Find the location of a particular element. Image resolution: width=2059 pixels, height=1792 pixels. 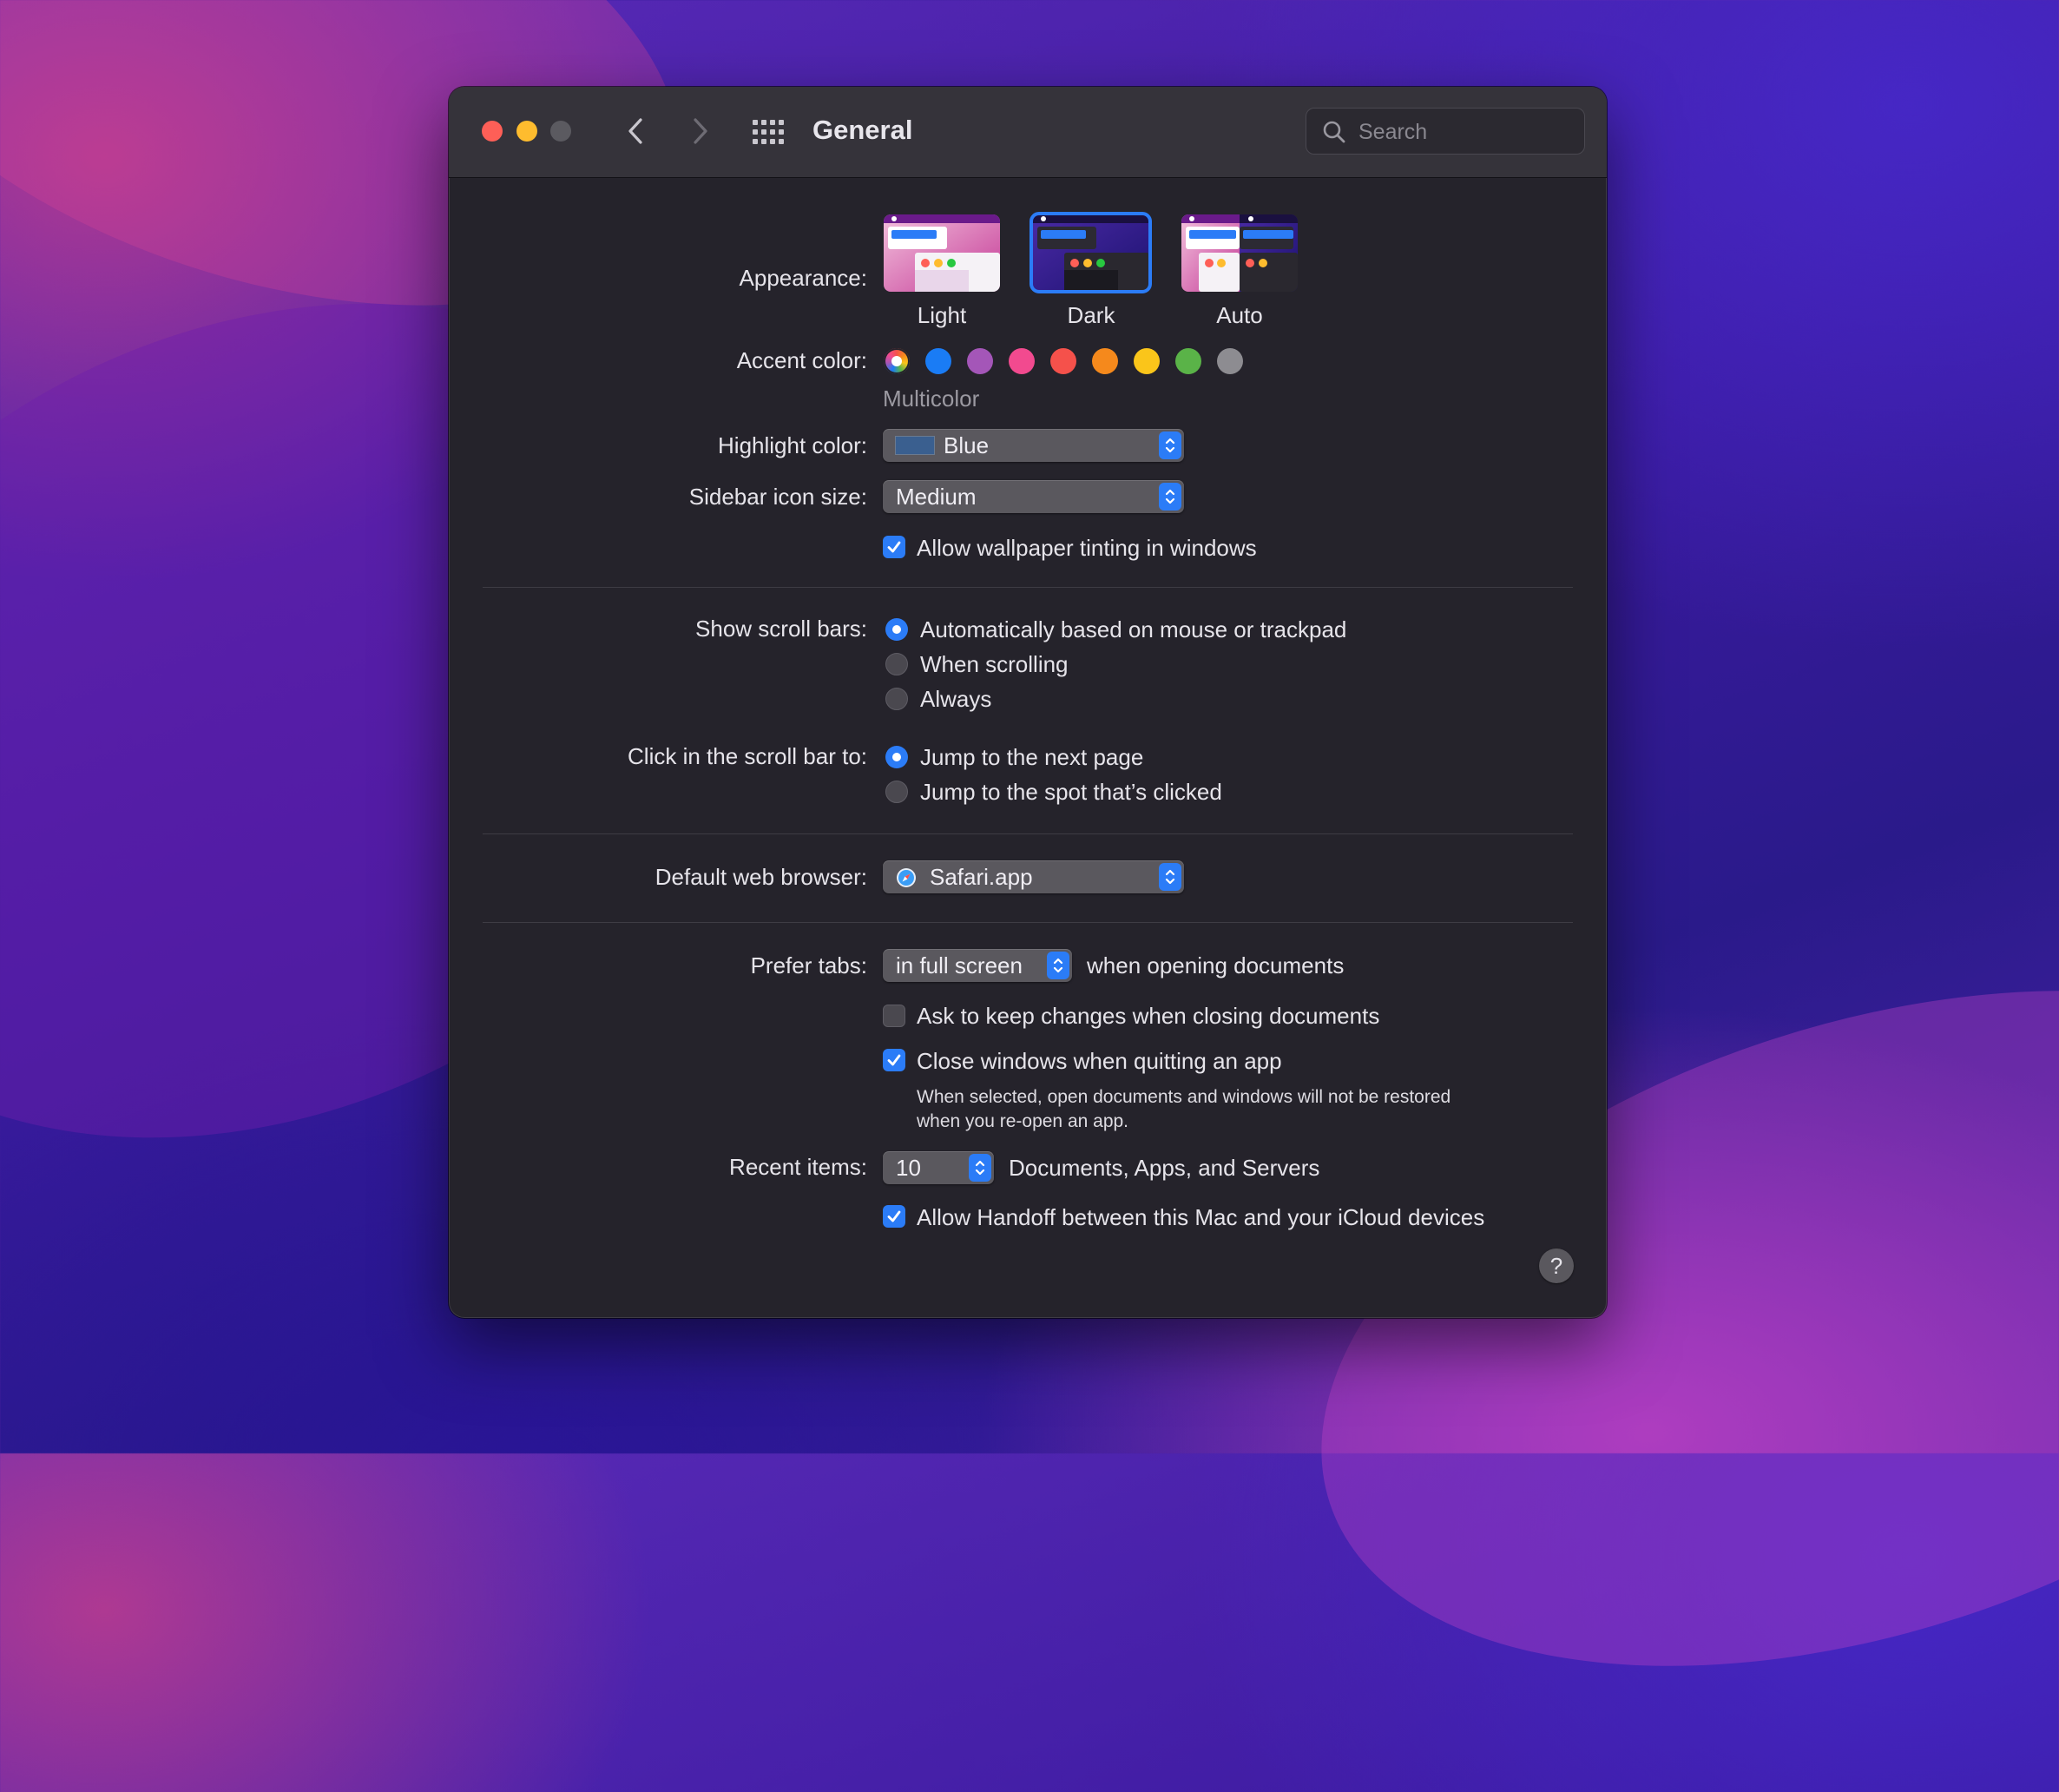

titlebar: General is located at coordinates (1028, 132).